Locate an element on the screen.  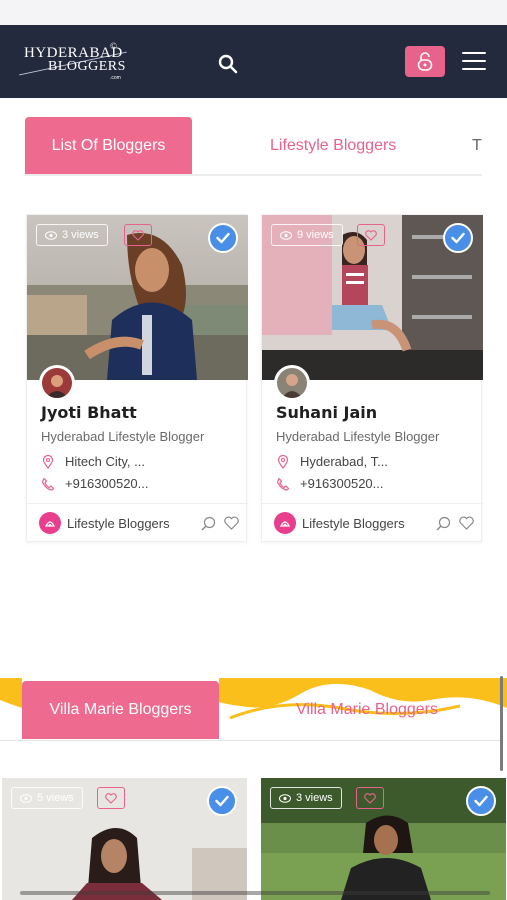
search-icon is located at coordinates (228, 64).